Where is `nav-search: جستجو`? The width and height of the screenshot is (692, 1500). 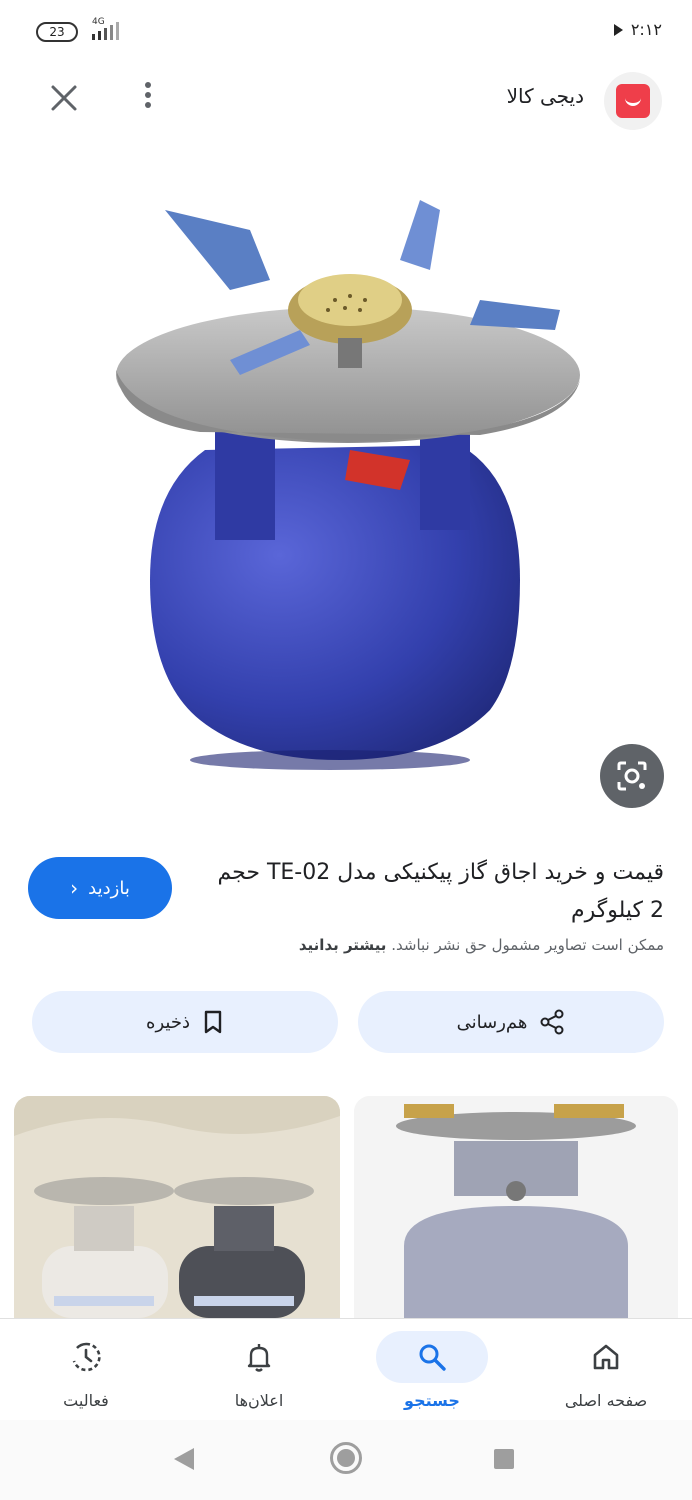 nav-search: جستجو is located at coordinates (432, 1370).